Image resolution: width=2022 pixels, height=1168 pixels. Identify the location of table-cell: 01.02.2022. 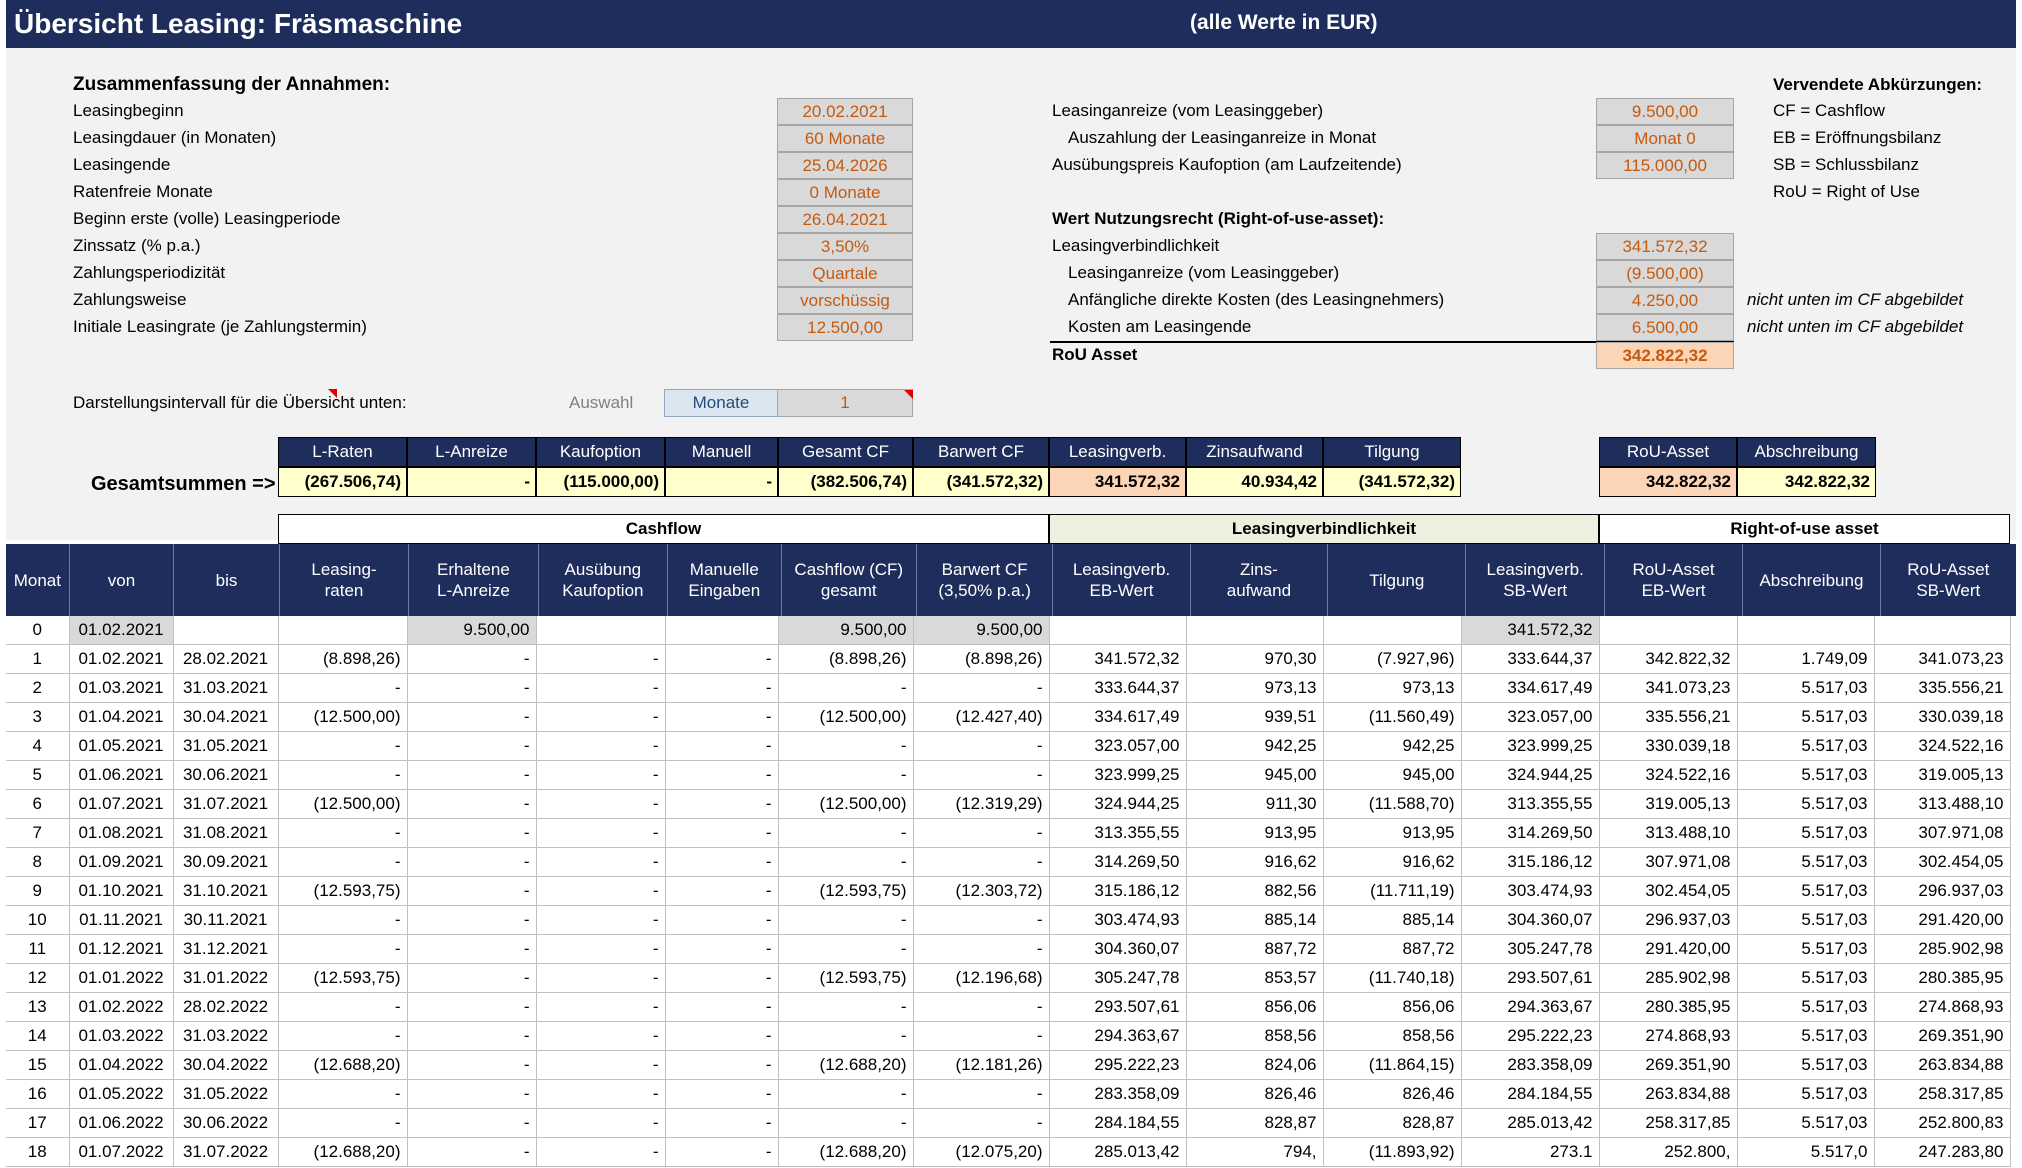
(121, 1007).